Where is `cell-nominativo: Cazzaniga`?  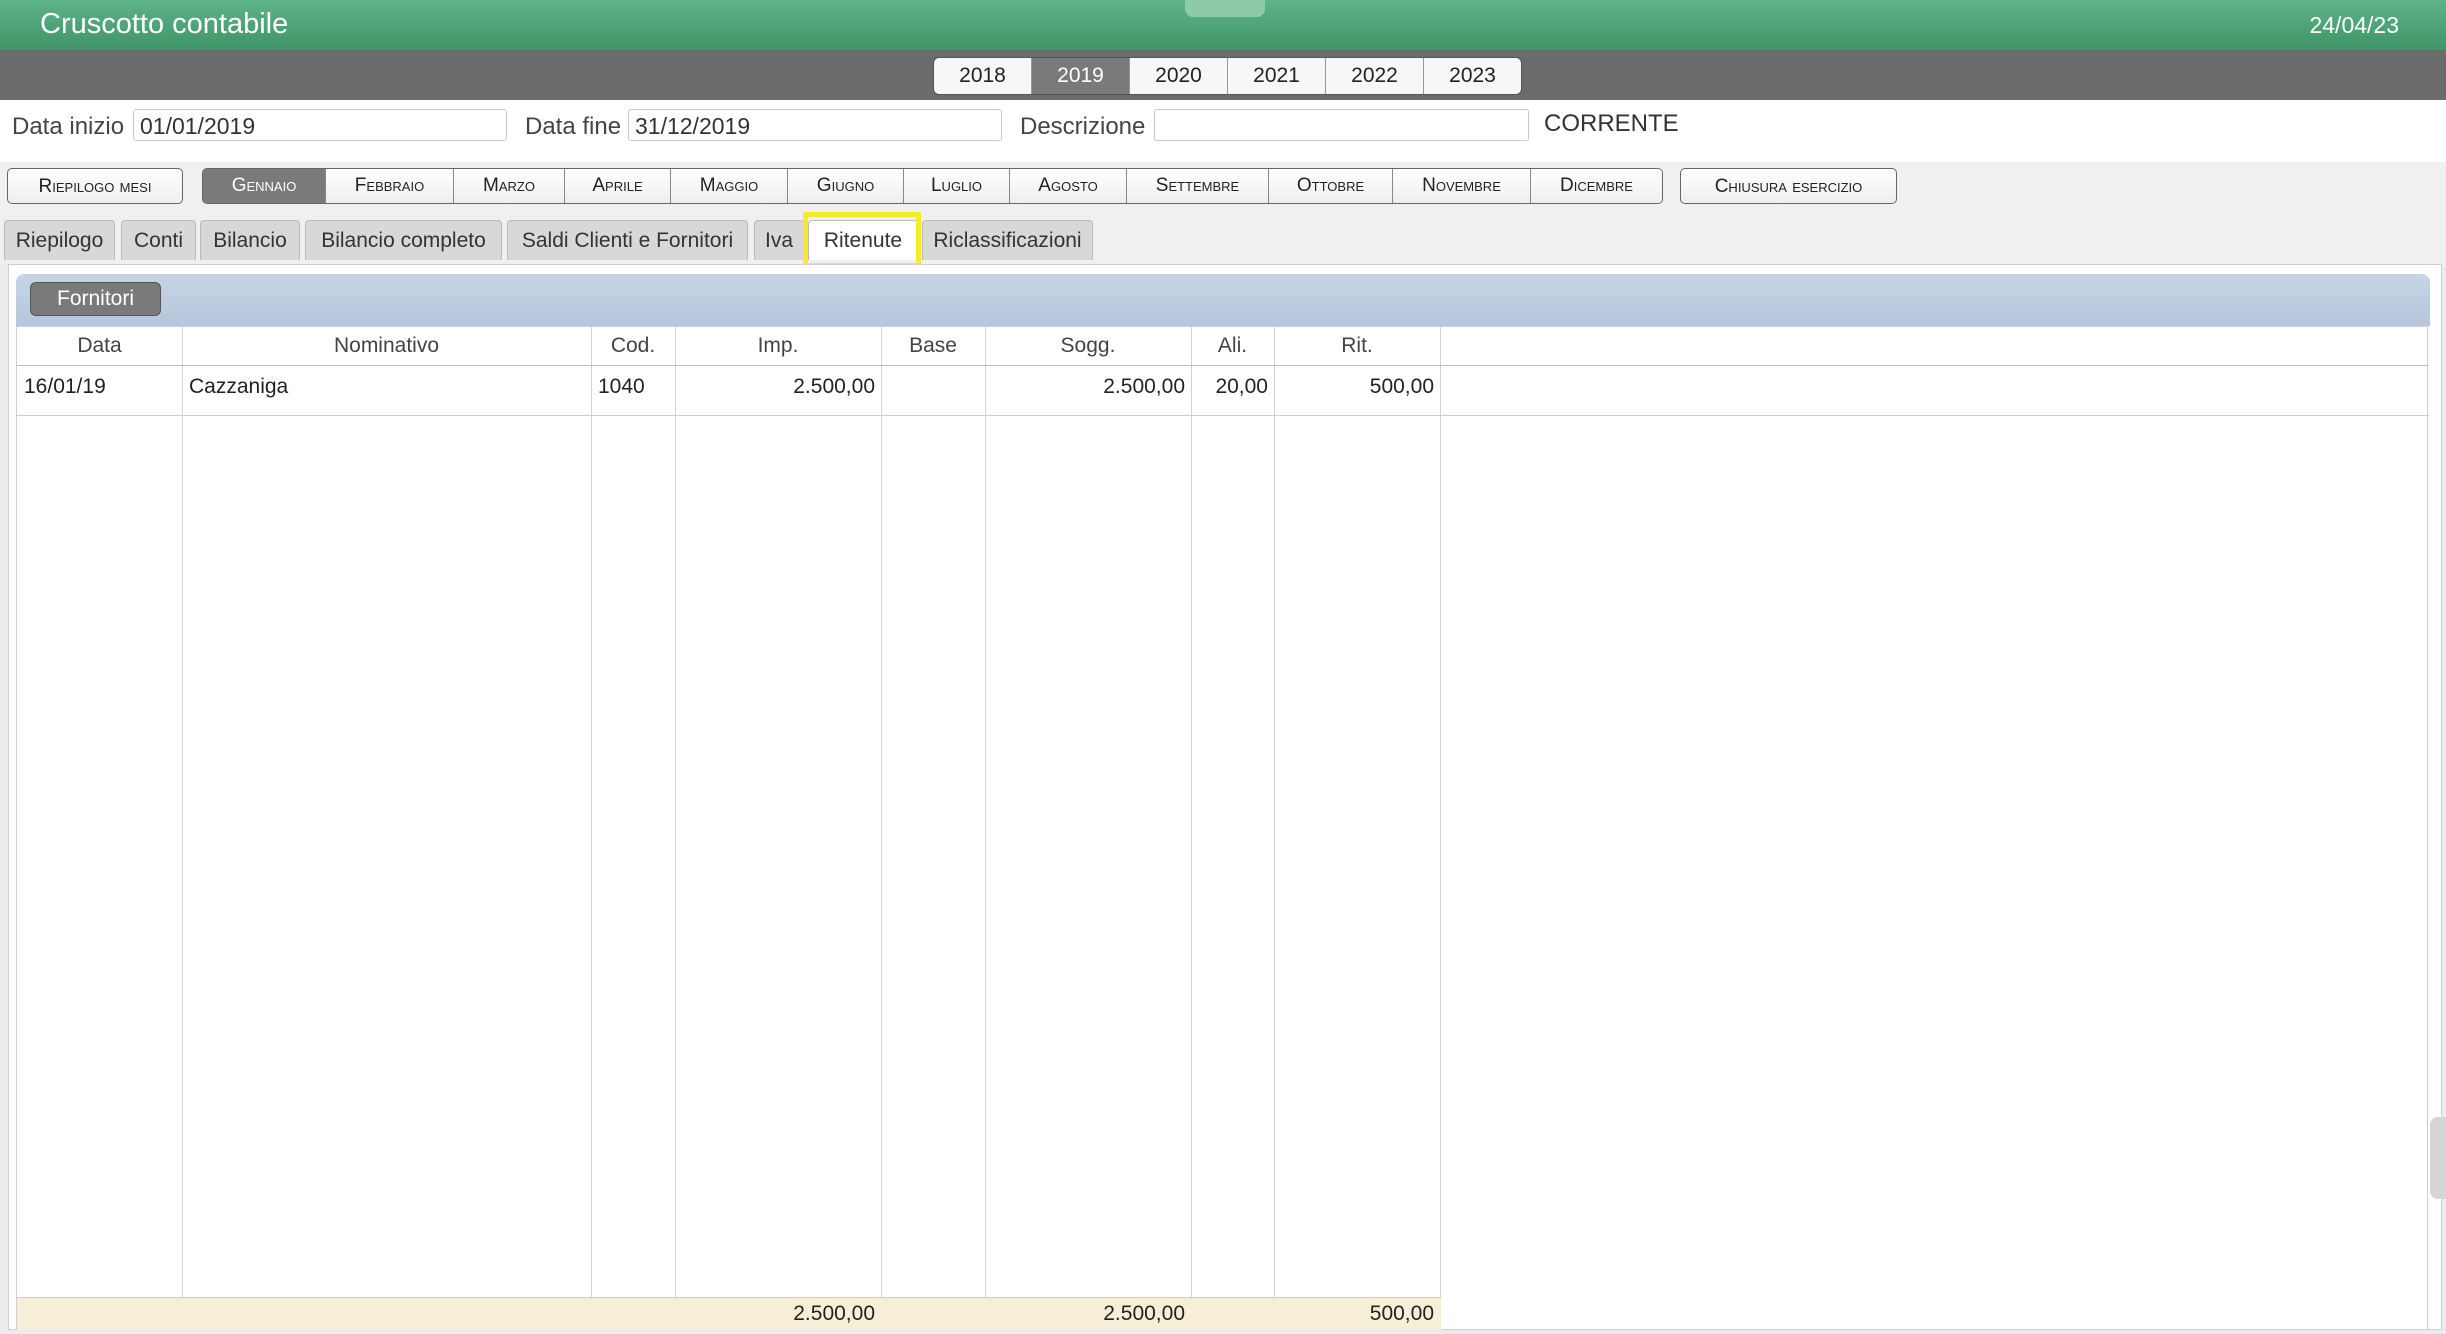
cell-nominativo: Cazzaniga is located at coordinates (386, 387).